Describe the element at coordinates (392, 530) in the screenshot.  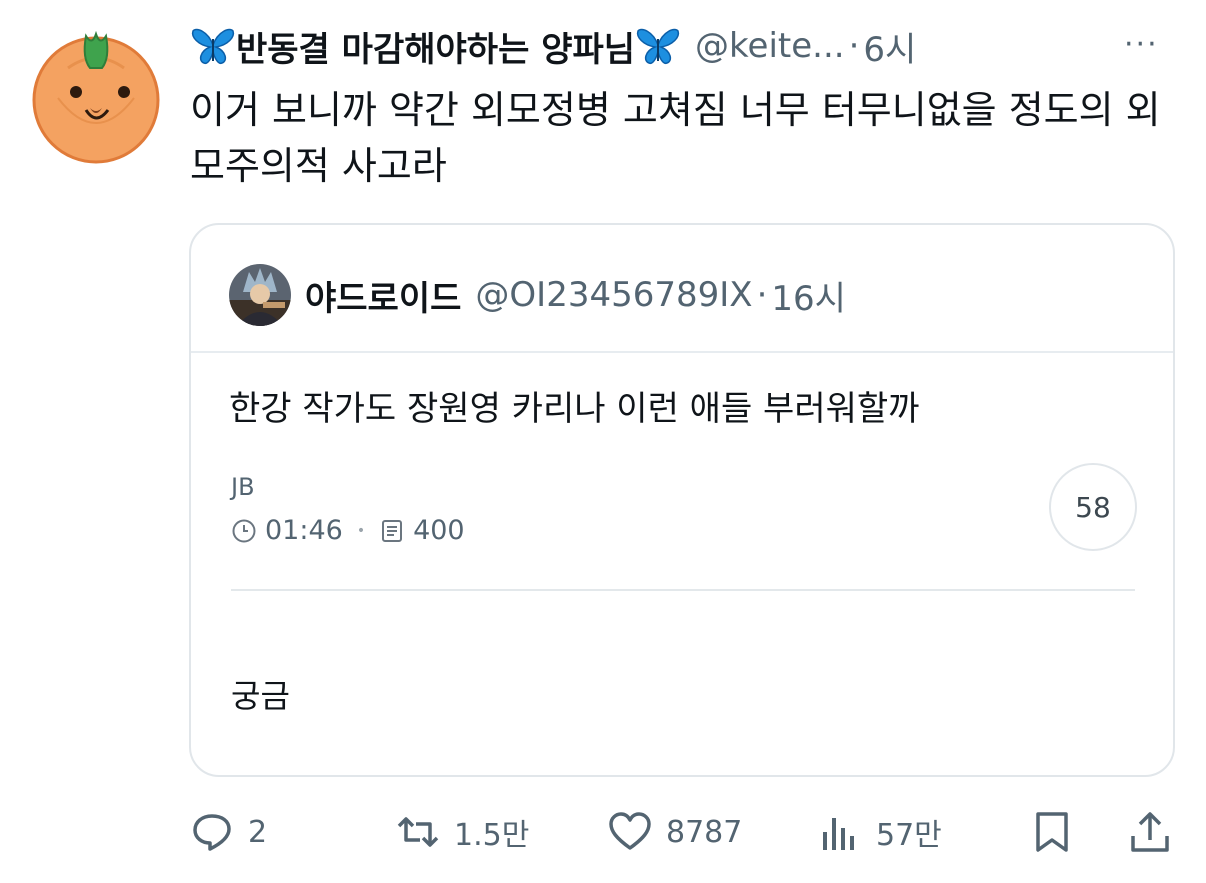
I see `document-icon` at that location.